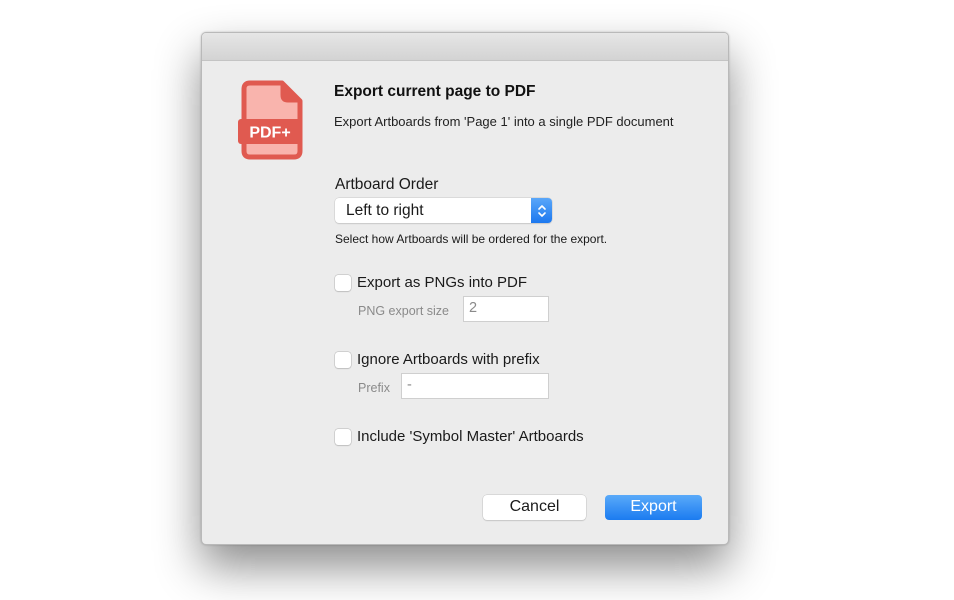  What do you see at coordinates (541, 210) in the screenshot?
I see `chevron-up-down-icon` at bounding box center [541, 210].